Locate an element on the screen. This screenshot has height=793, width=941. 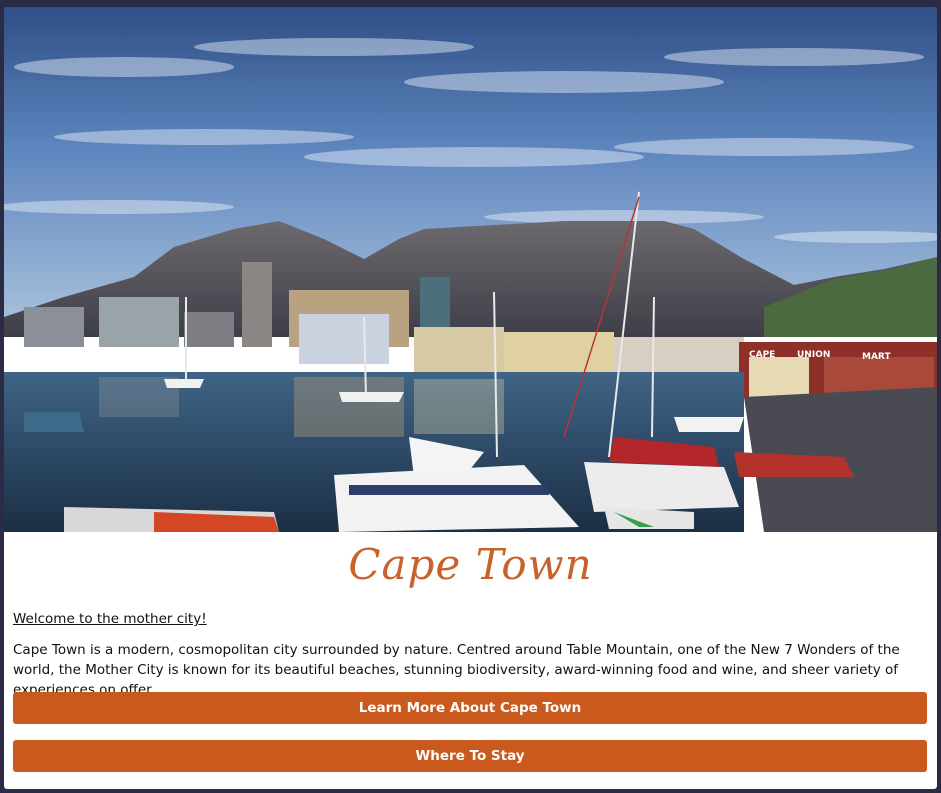
where-to-stay-button: Where To Stay is located at coordinates (470, 756).